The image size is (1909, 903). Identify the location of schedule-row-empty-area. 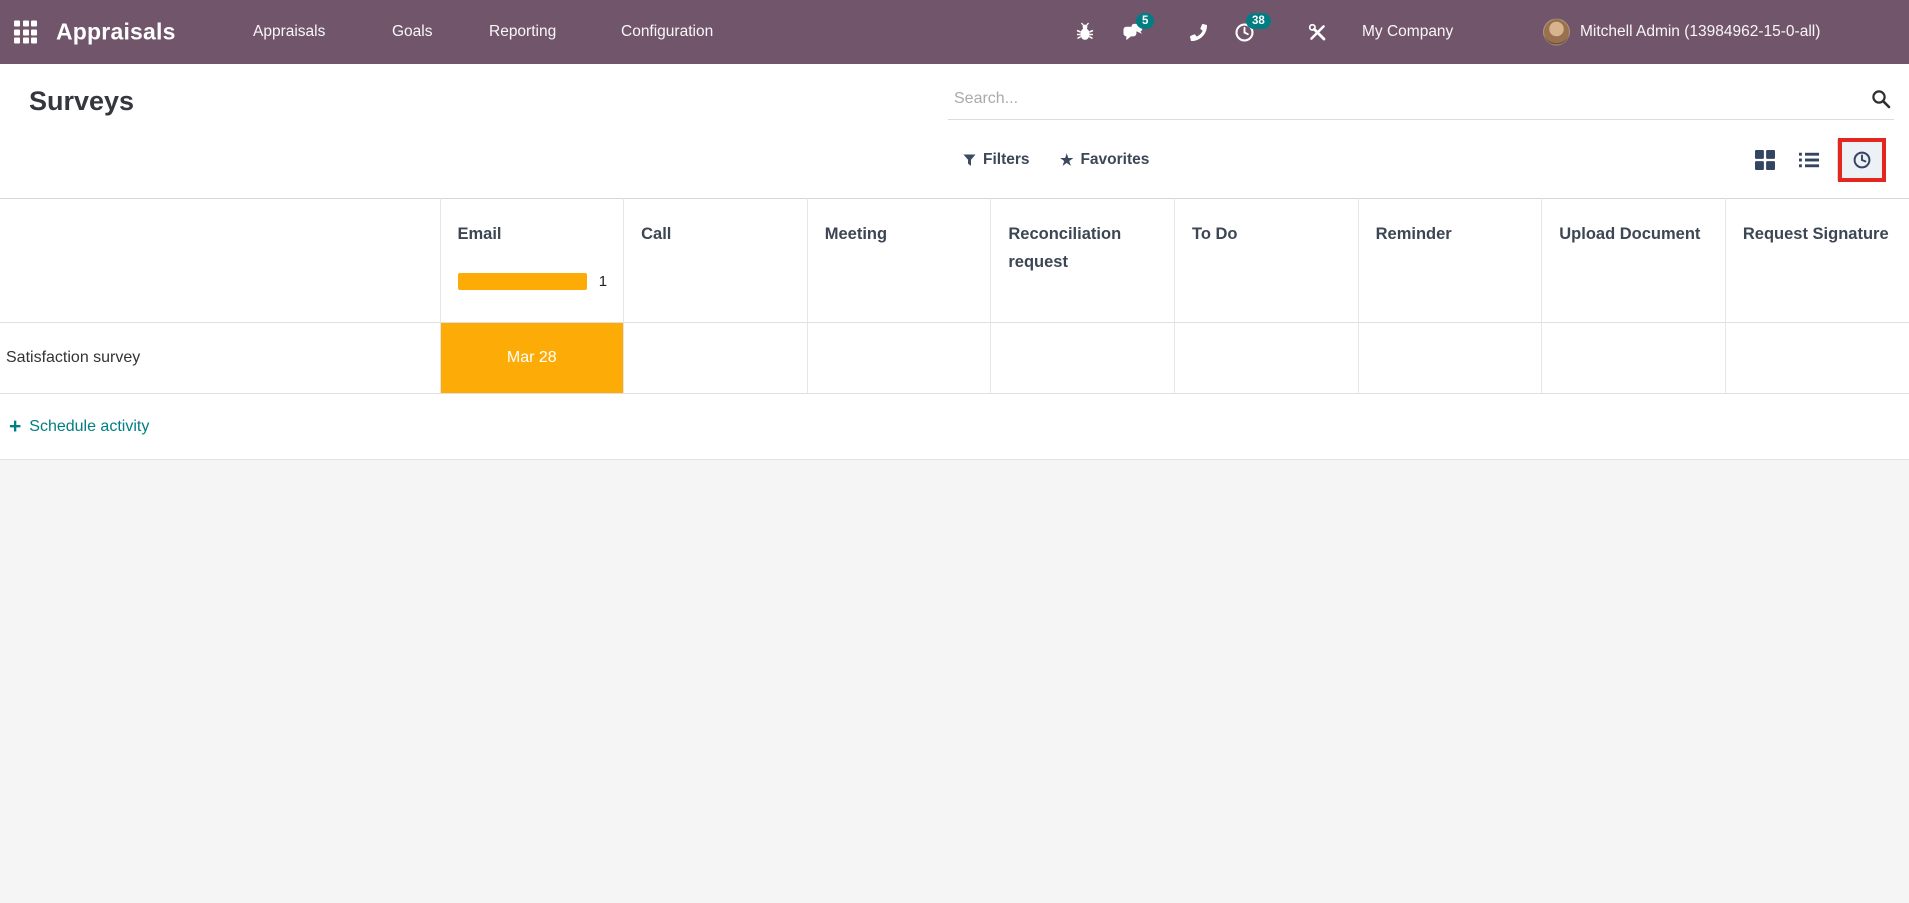
(1174, 426).